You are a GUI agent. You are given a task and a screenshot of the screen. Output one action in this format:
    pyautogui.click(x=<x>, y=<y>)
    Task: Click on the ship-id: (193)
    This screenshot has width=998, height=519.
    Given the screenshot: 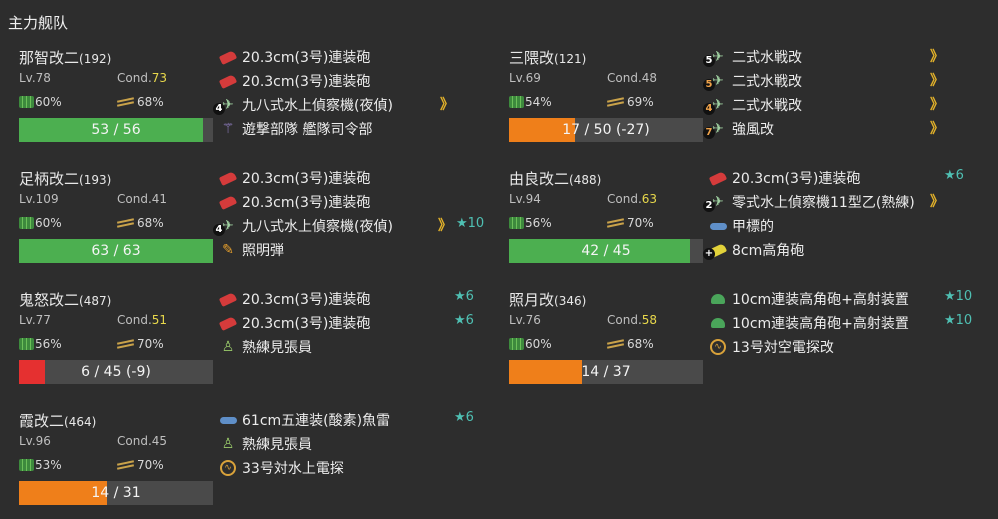 What is the action you would take?
    pyautogui.click(x=95, y=180)
    